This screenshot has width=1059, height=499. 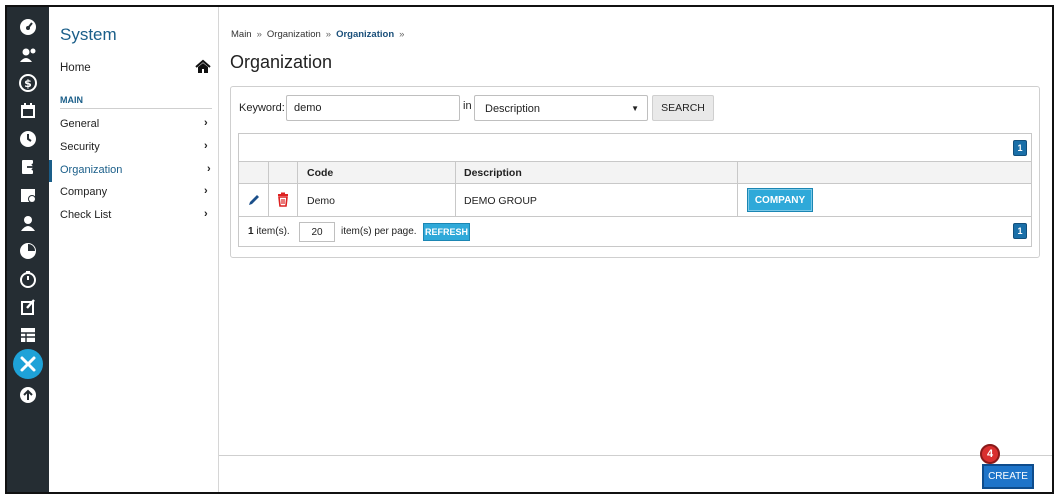 I want to click on icon-rail: $, so click(x=28, y=249).